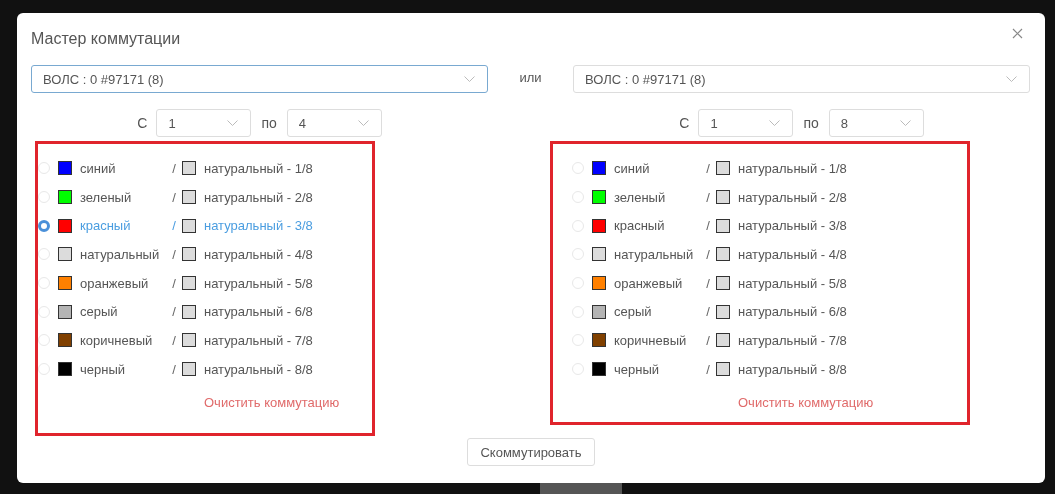 This screenshot has height=494, width=1055. I want to click on or-label: или, so click(530, 78).